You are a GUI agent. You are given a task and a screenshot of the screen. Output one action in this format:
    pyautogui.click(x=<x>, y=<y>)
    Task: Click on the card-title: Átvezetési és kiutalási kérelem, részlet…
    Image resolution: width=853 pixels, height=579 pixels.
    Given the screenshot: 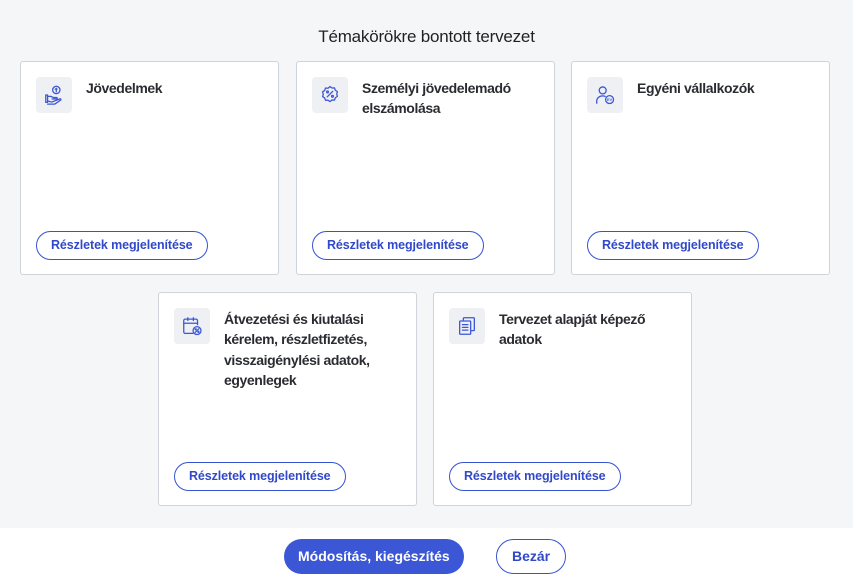 What is the action you would take?
    pyautogui.click(x=297, y=349)
    